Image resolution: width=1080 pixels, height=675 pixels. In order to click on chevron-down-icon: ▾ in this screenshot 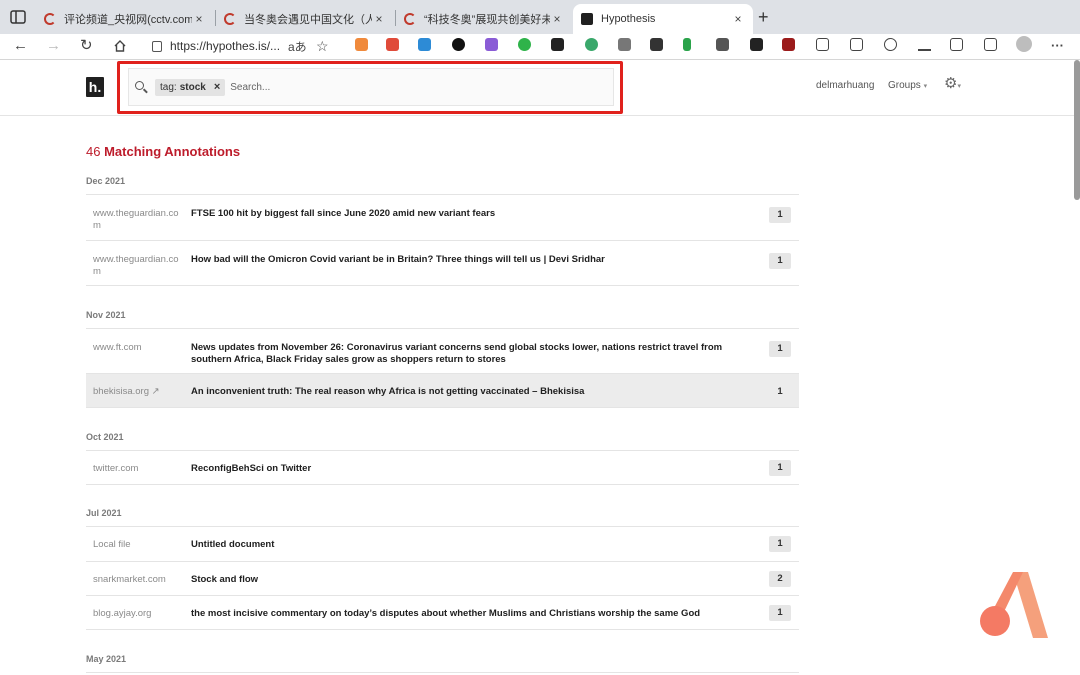, I will do `click(959, 86)`.